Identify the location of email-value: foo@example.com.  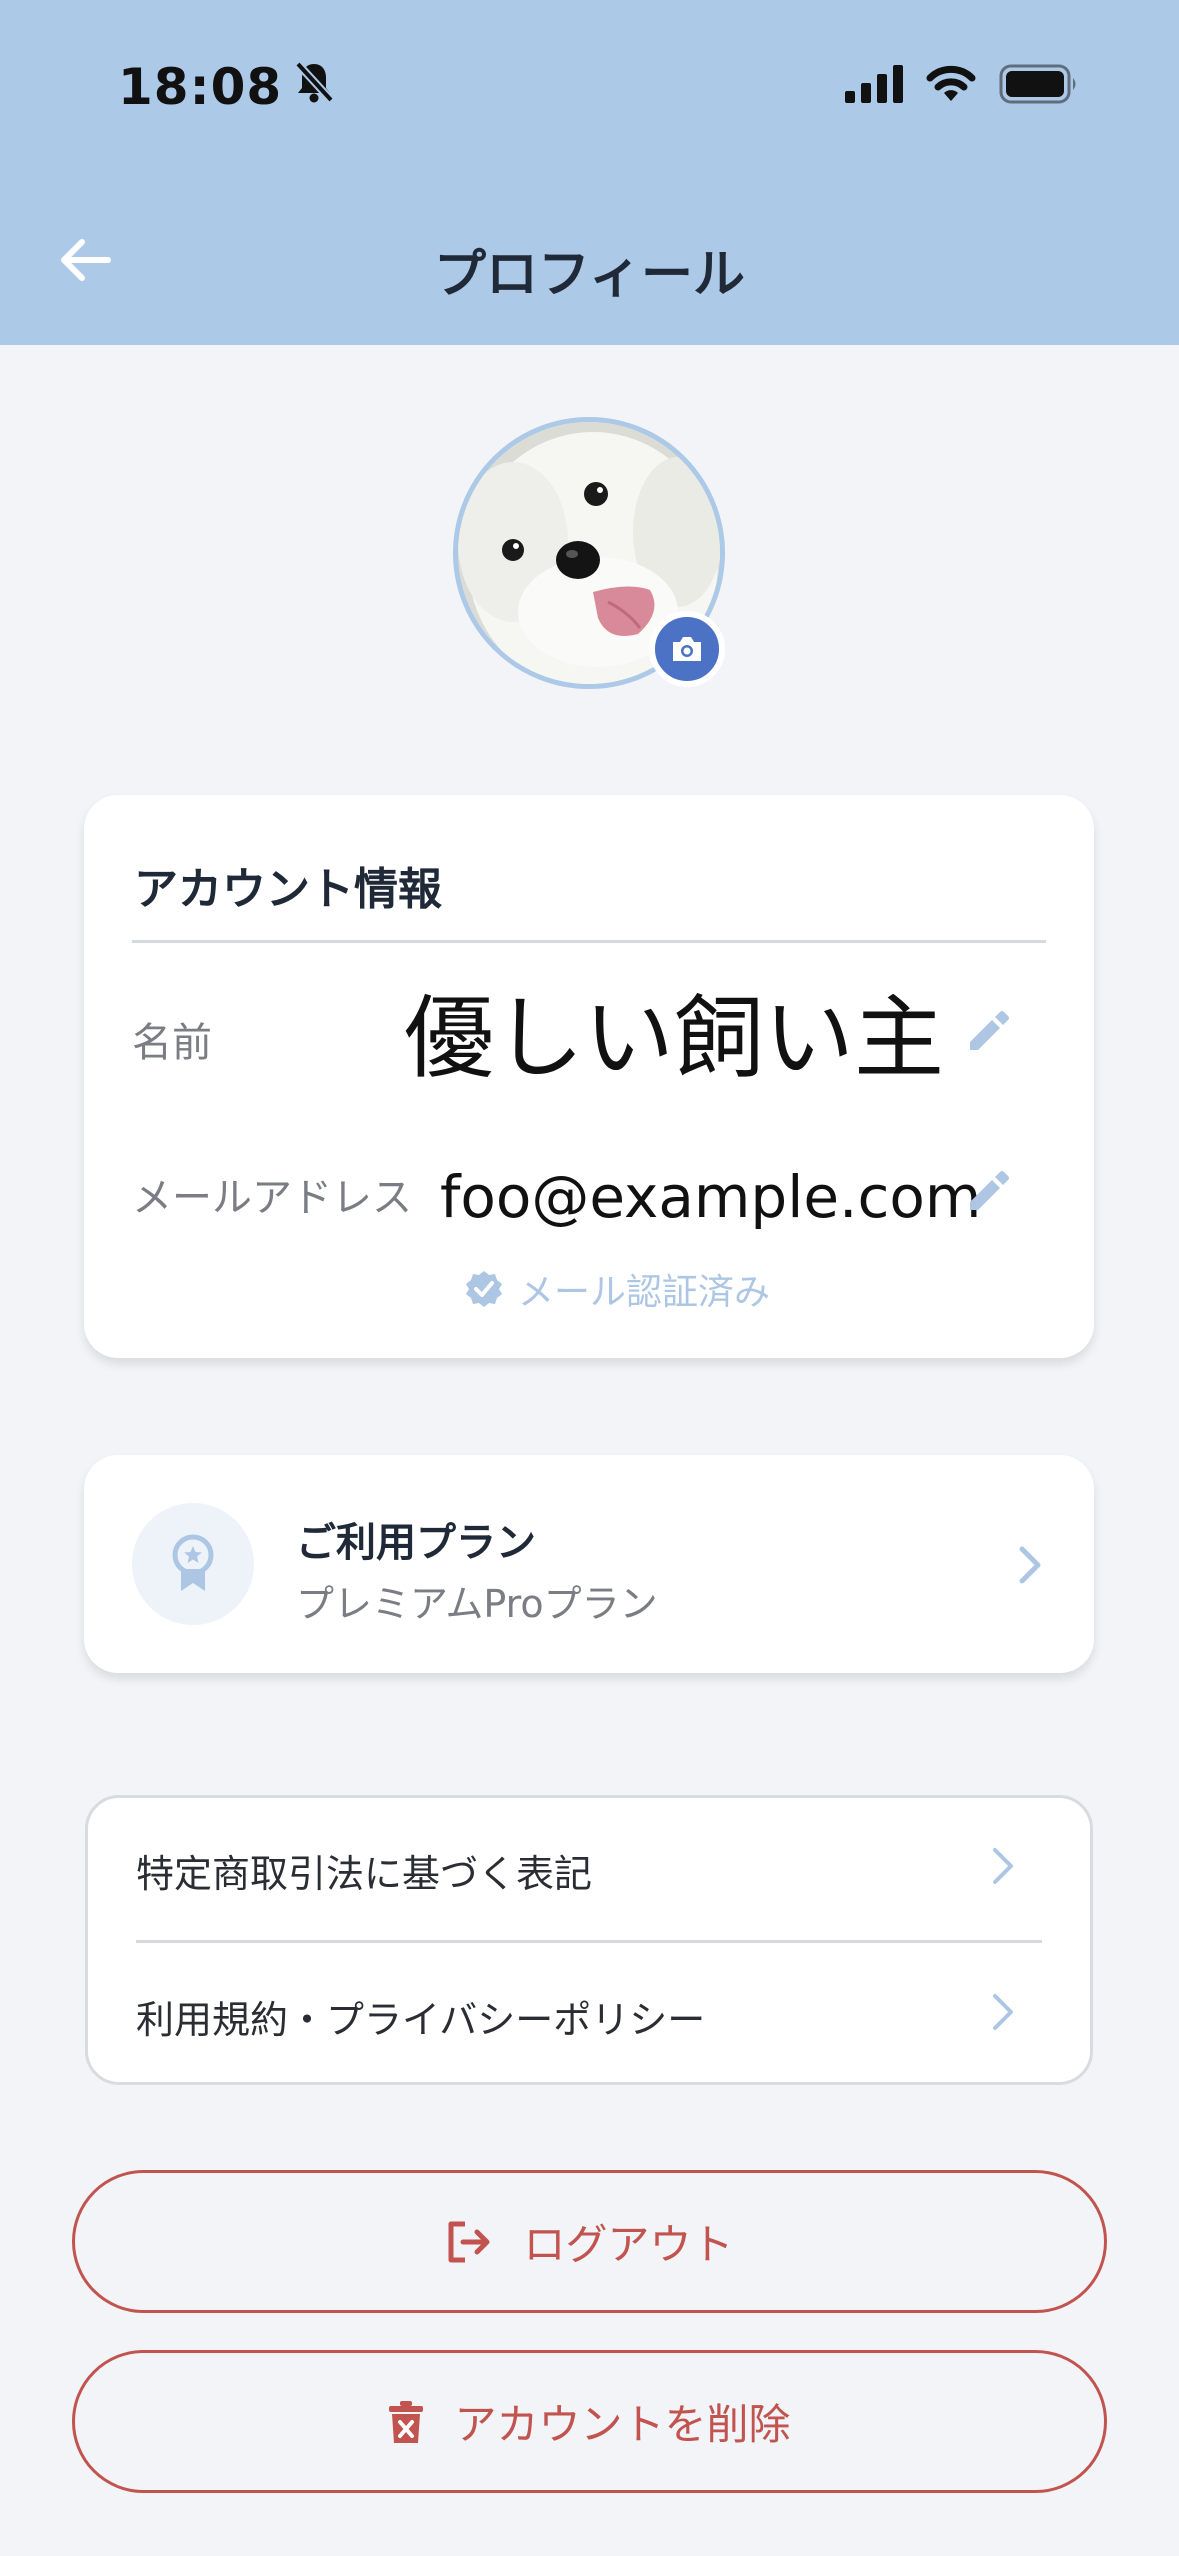
(711, 1197).